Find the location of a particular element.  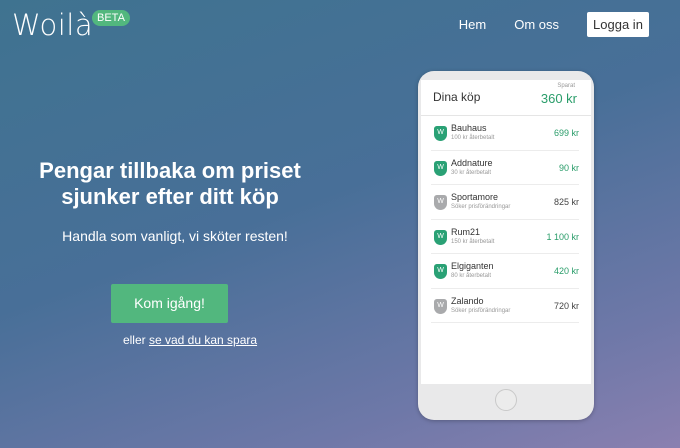

logo: Woilà BETA is located at coordinates (71, 26).